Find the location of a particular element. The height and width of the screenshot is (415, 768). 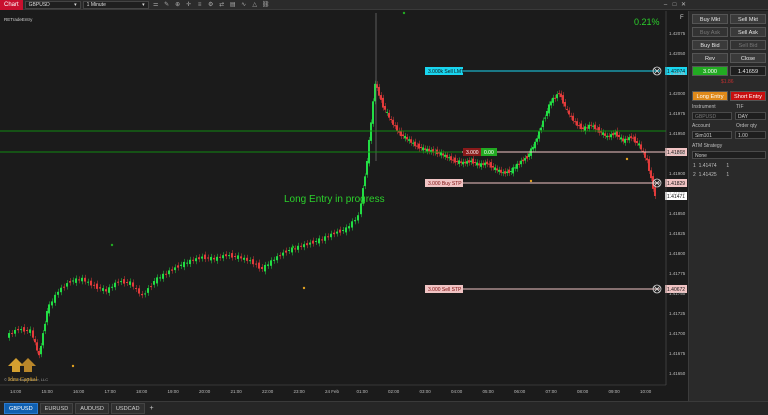

drawing-tools-icon: △ is located at coordinates (255, 5).